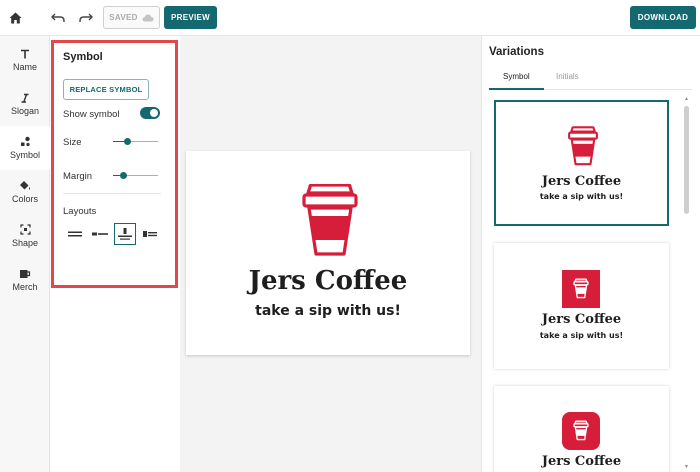 The height and width of the screenshot is (472, 700). What do you see at coordinates (24, 199) in the screenshot?
I see `nav-item-label: Colors` at bounding box center [24, 199].